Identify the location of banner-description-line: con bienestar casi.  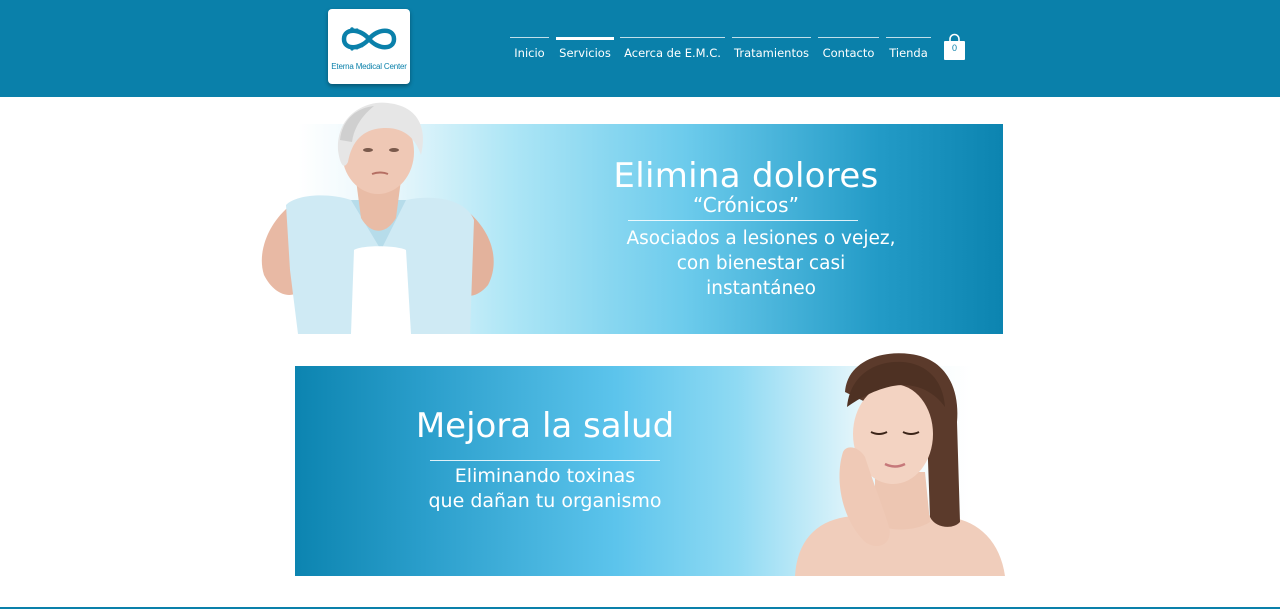
(761, 263).